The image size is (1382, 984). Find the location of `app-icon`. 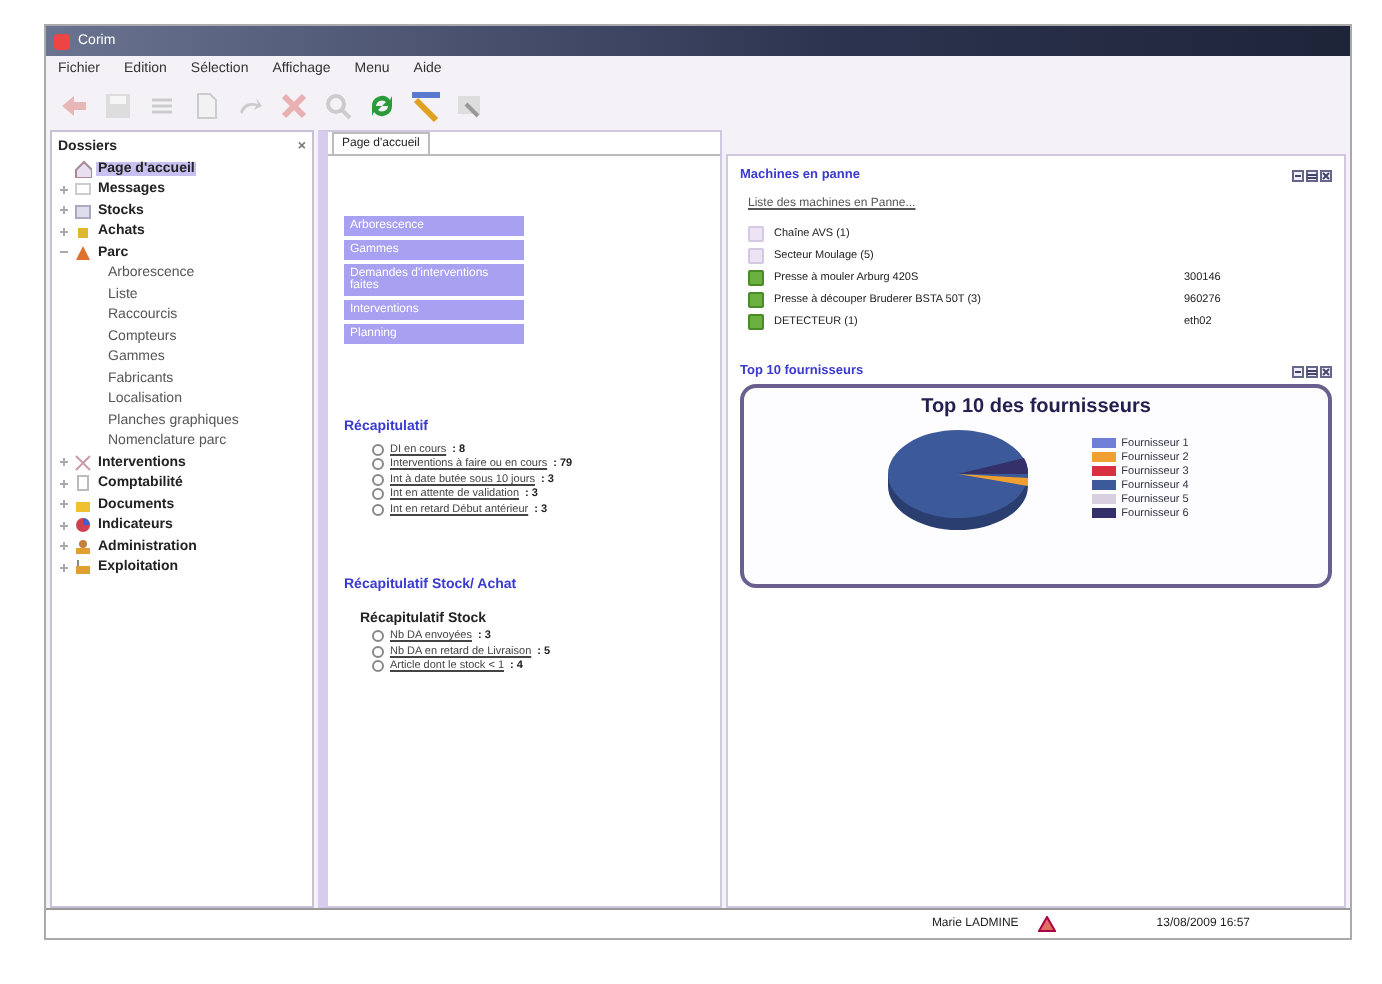

app-icon is located at coordinates (62, 41).